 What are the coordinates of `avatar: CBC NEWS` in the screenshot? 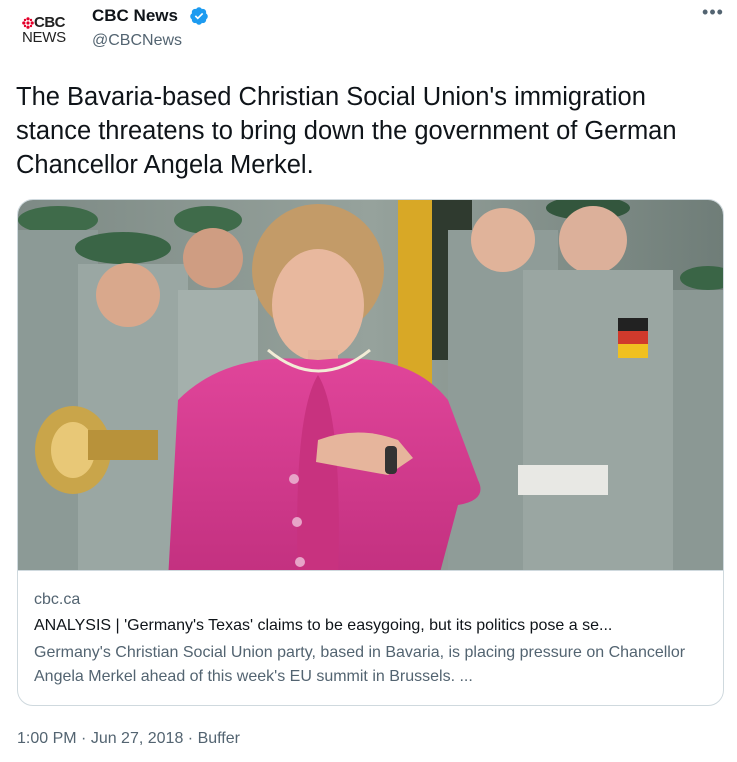 It's located at (48, 31).